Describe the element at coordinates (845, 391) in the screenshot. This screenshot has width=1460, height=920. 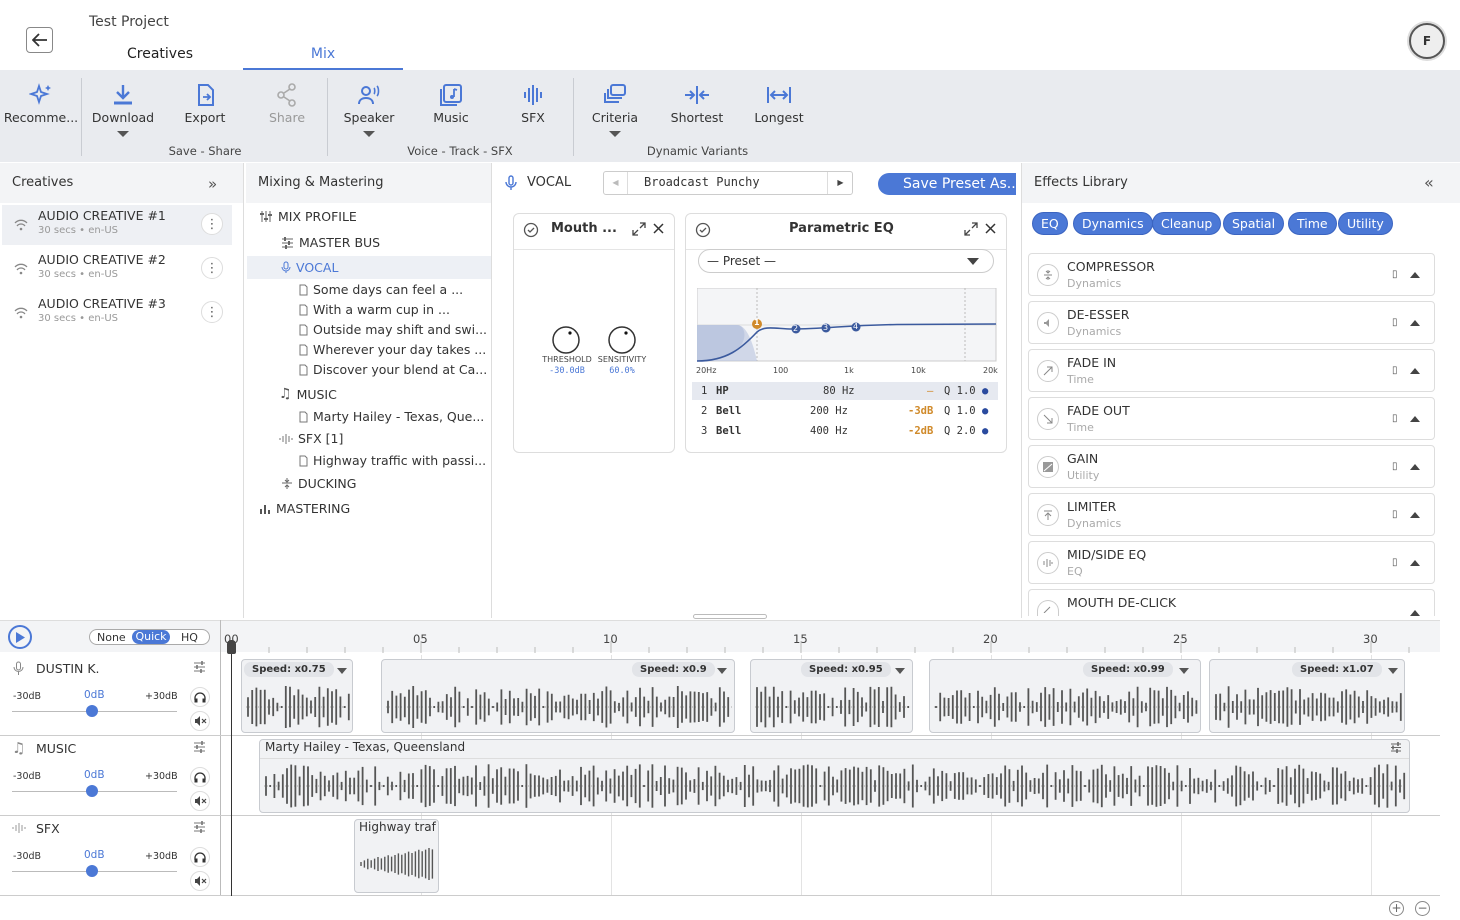
I see `eq-band-row: 1 HP 80 Hz – Q 1.0 ●` at that location.